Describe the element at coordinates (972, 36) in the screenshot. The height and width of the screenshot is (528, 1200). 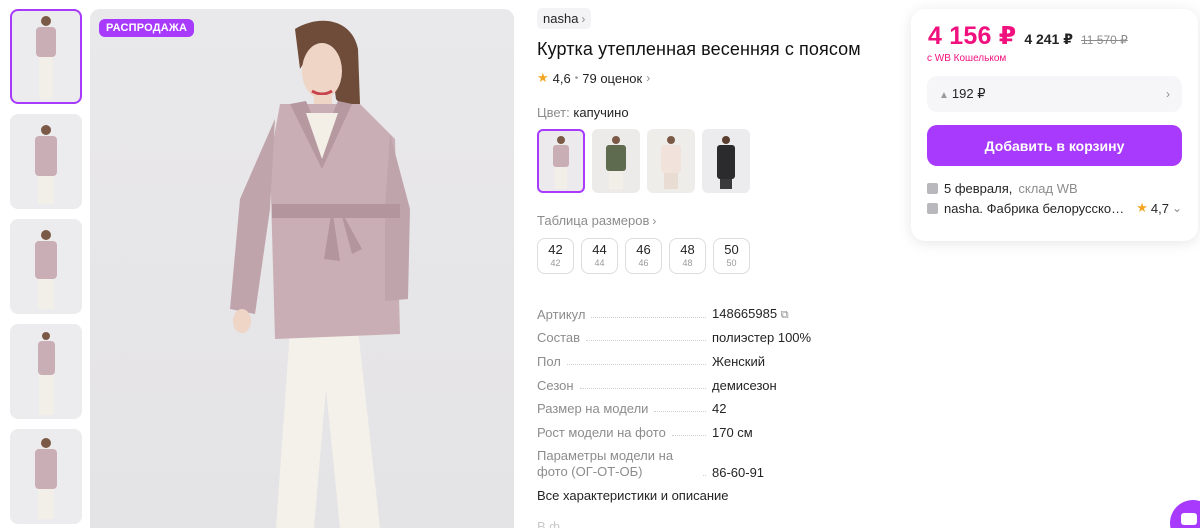
I see `wallet-price: 4 156 ₽` at that location.